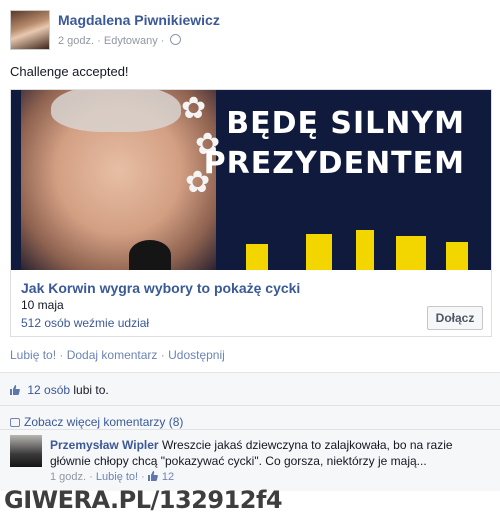 The width and height of the screenshot is (500, 518). What do you see at coordinates (455, 318) in the screenshot?
I see `join-button: Dołącz` at bounding box center [455, 318].